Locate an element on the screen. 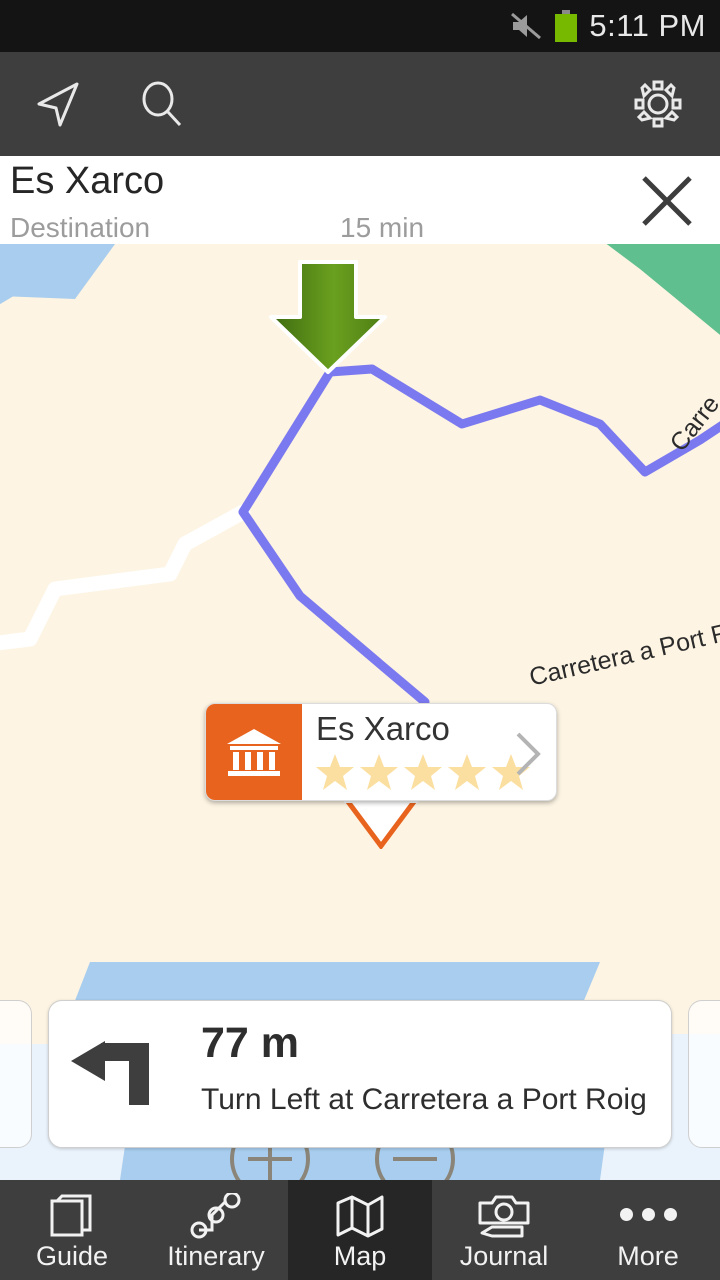 This screenshot has width=720, height=1280. nav-item-guide: Guide is located at coordinates (72, 1230).